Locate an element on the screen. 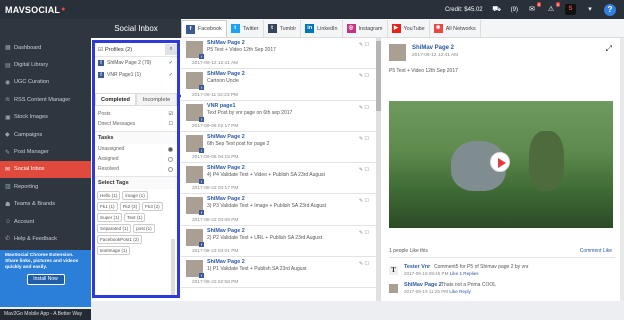  sidebar-item-stock-images: ▣ Stock Images is located at coordinates (45, 117).